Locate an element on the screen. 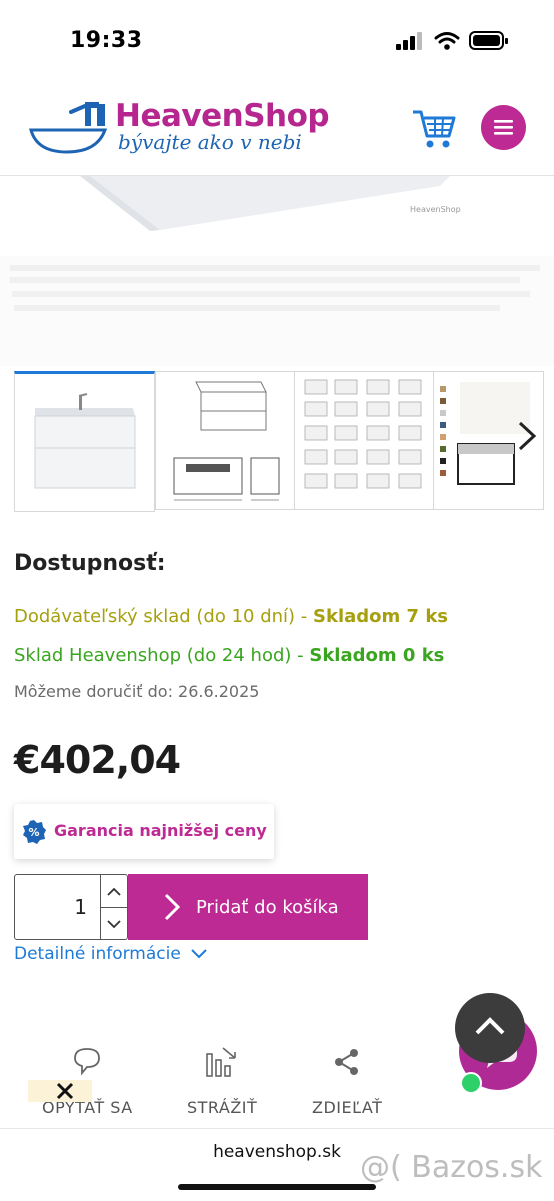 This screenshot has height=1201, width=554. supplier-stock-value: Skladom 7 ks is located at coordinates (381, 616).